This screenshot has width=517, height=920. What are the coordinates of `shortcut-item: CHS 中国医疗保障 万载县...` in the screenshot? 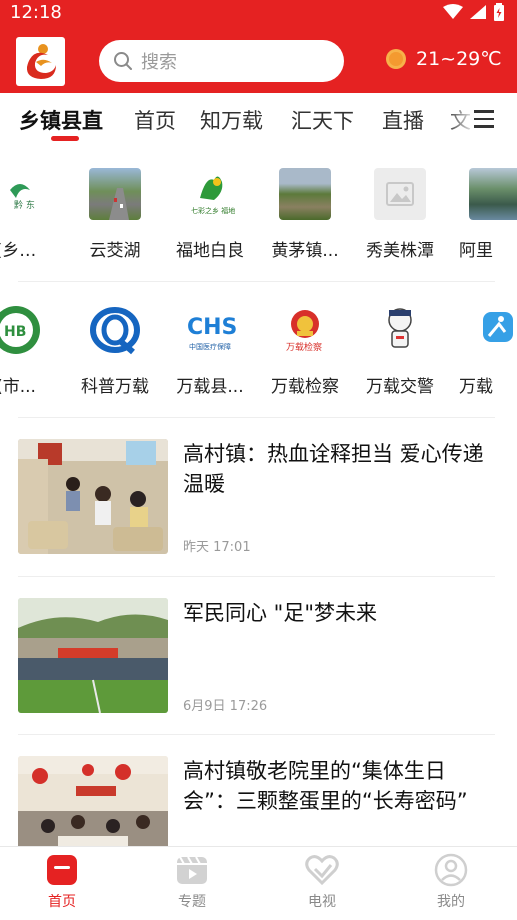 It's located at (210, 364).